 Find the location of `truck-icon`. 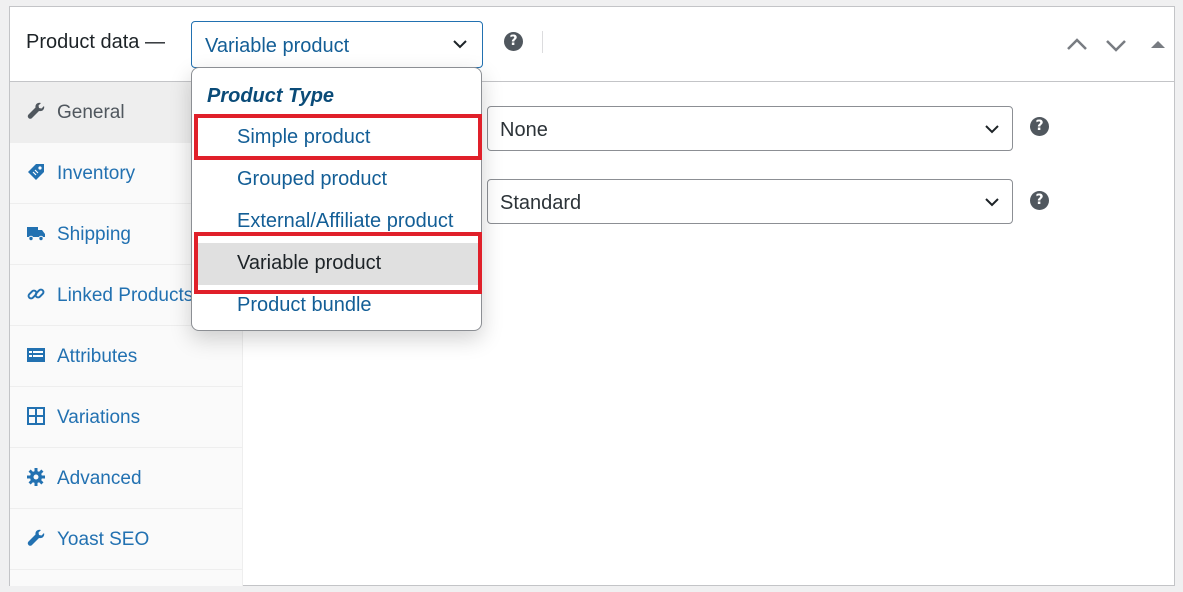

truck-icon is located at coordinates (36, 234).